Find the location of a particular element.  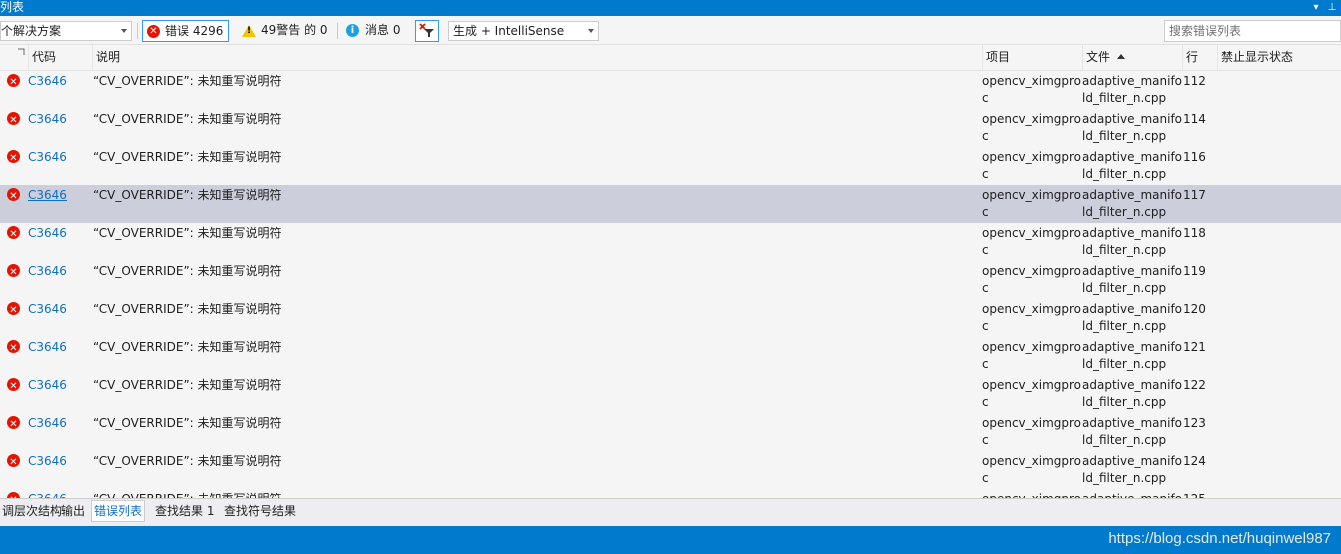

build-mode-value: 生成 + IntelliSense is located at coordinates (509, 31).